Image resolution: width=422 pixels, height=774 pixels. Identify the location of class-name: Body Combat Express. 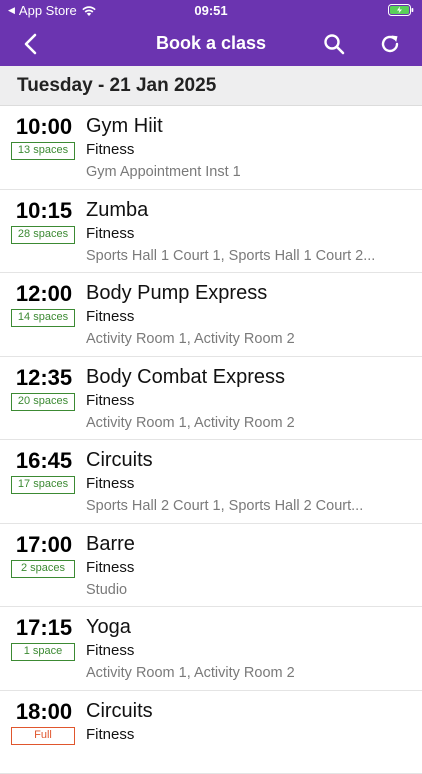
(185, 377).